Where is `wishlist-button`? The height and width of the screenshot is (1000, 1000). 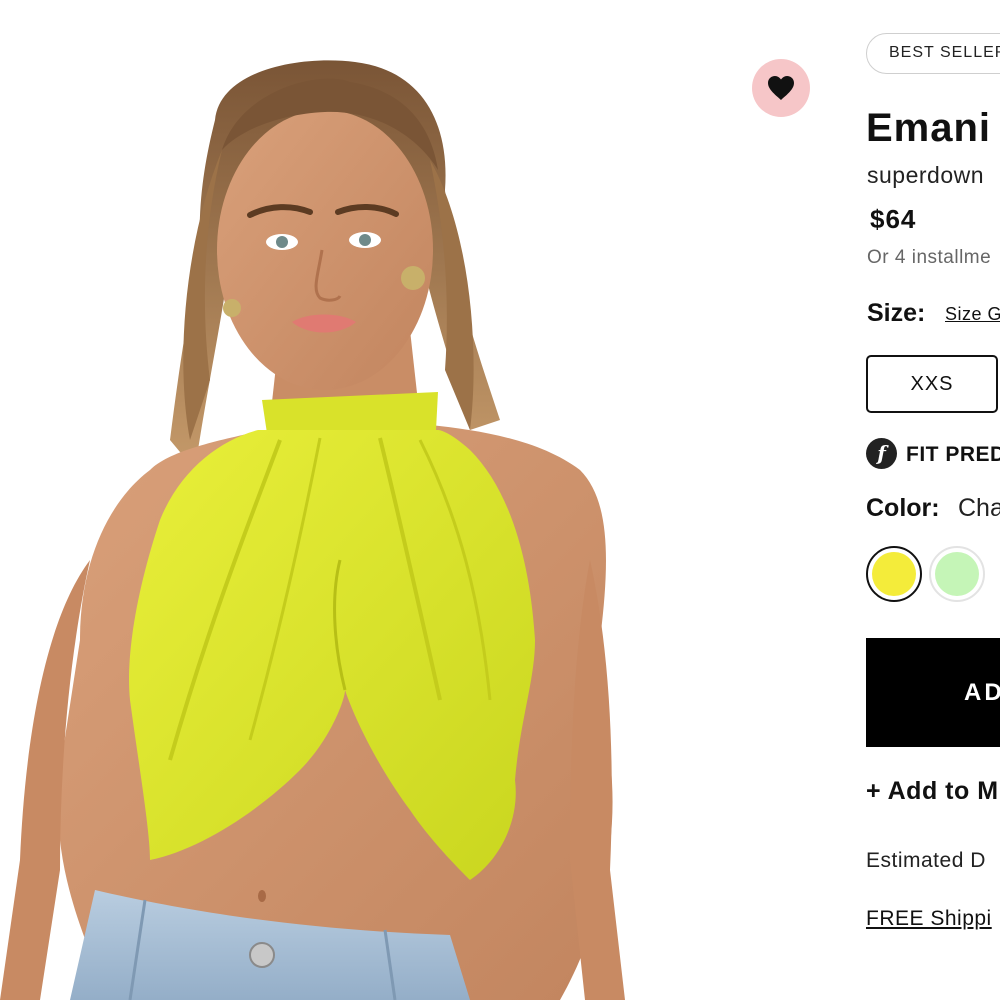 wishlist-button is located at coordinates (781, 88).